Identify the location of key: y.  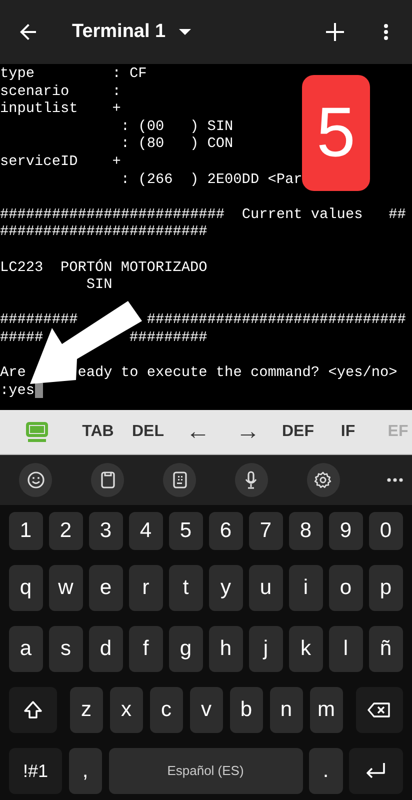
(225, 588).